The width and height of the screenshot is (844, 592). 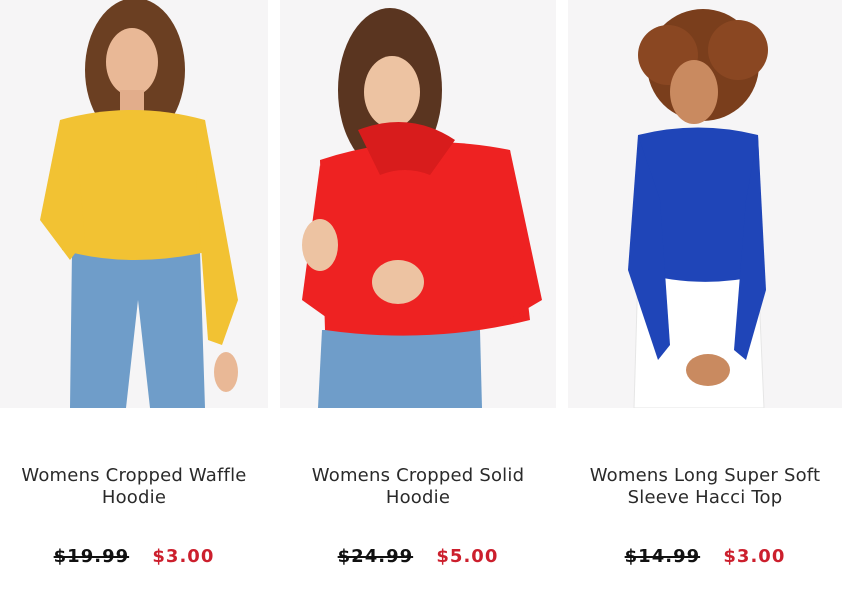 What do you see at coordinates (91, 556) in the screenshot?
I see `original-price: $19.99` at bounding box center [91, 556].